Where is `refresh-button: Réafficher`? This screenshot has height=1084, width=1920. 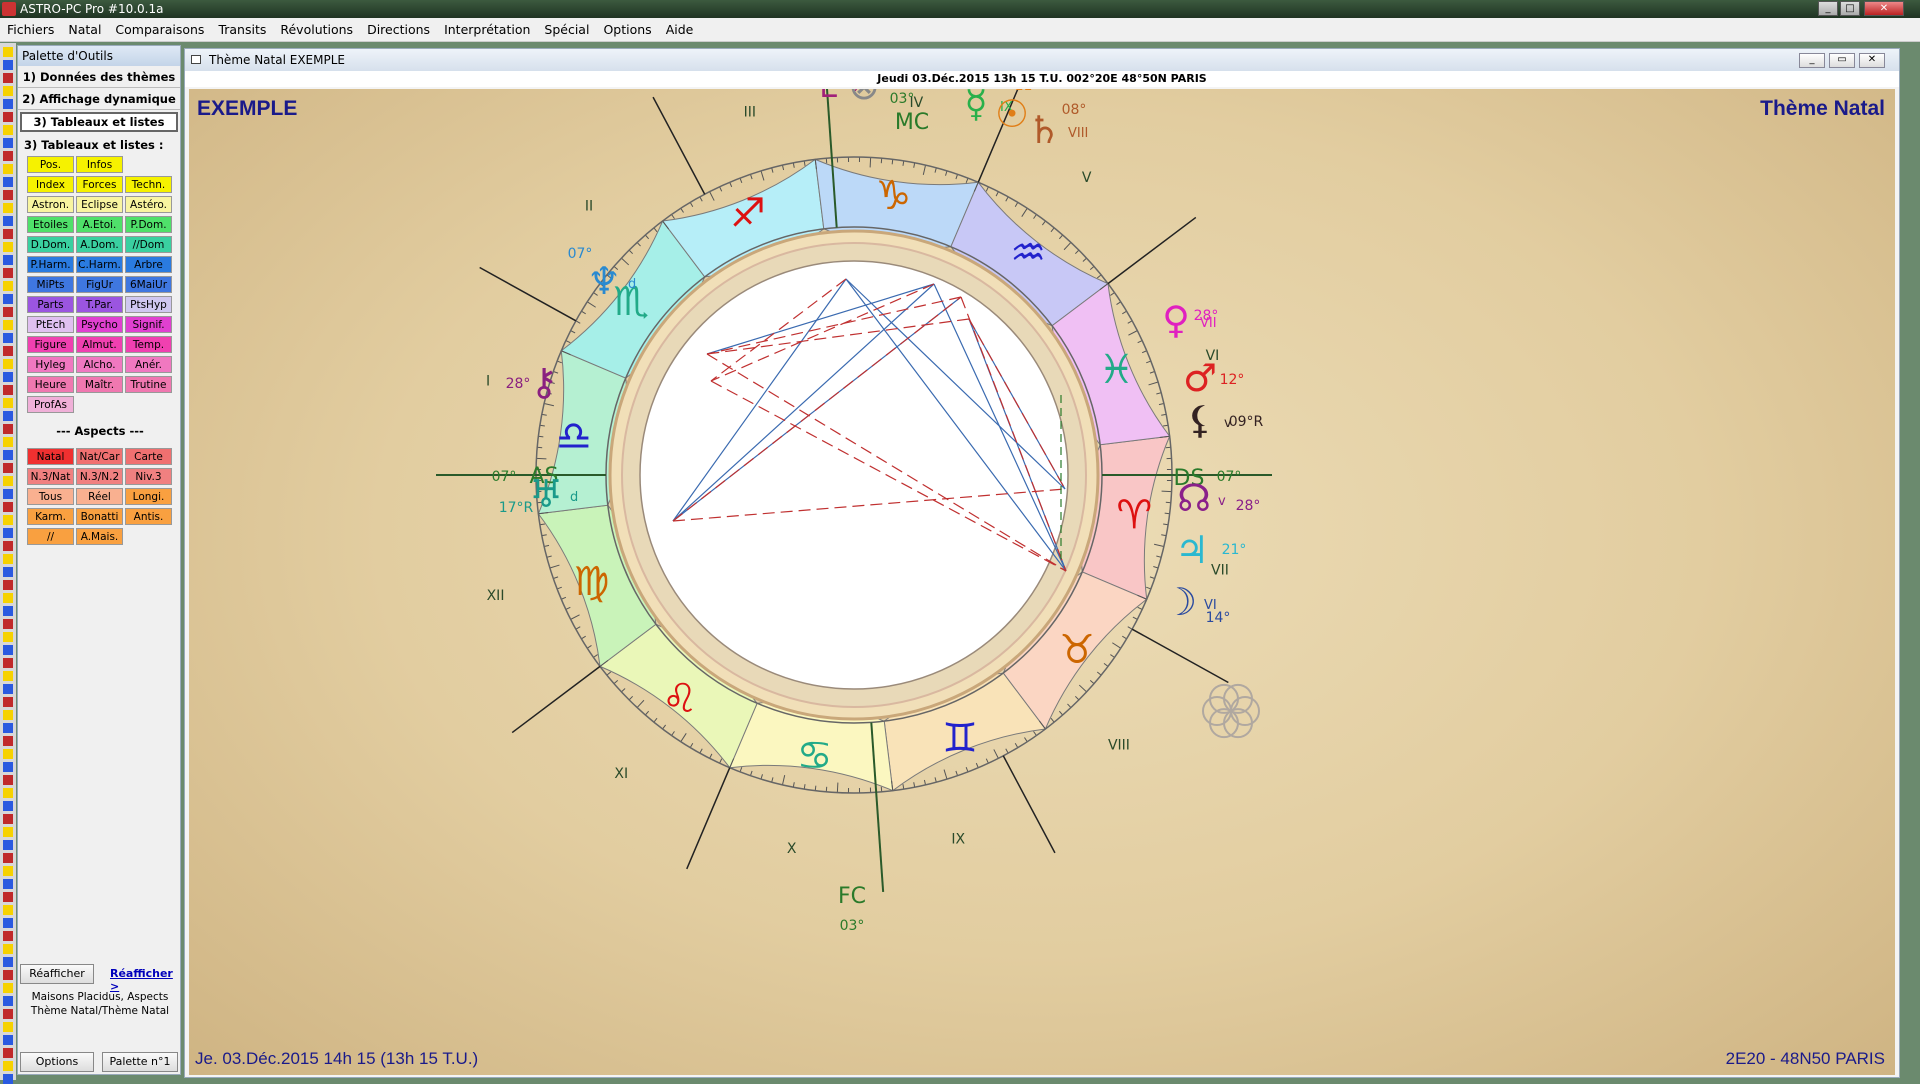 refresh-button: Réafficher is located at coordinates (57, 974).